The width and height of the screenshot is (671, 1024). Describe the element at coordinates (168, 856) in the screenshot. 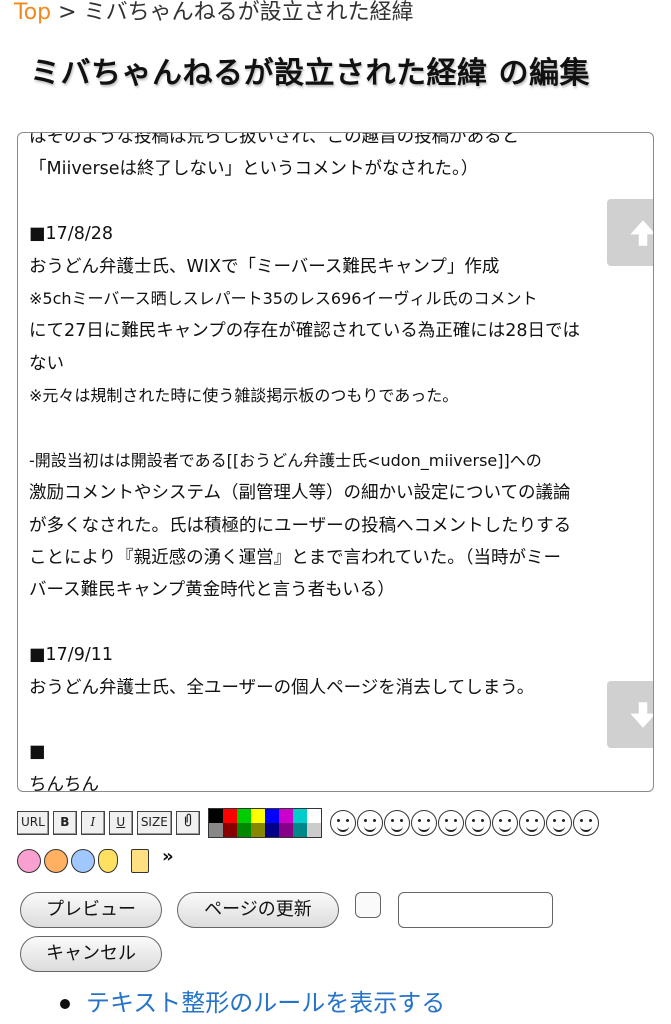

I see `more-button: »` at that location.